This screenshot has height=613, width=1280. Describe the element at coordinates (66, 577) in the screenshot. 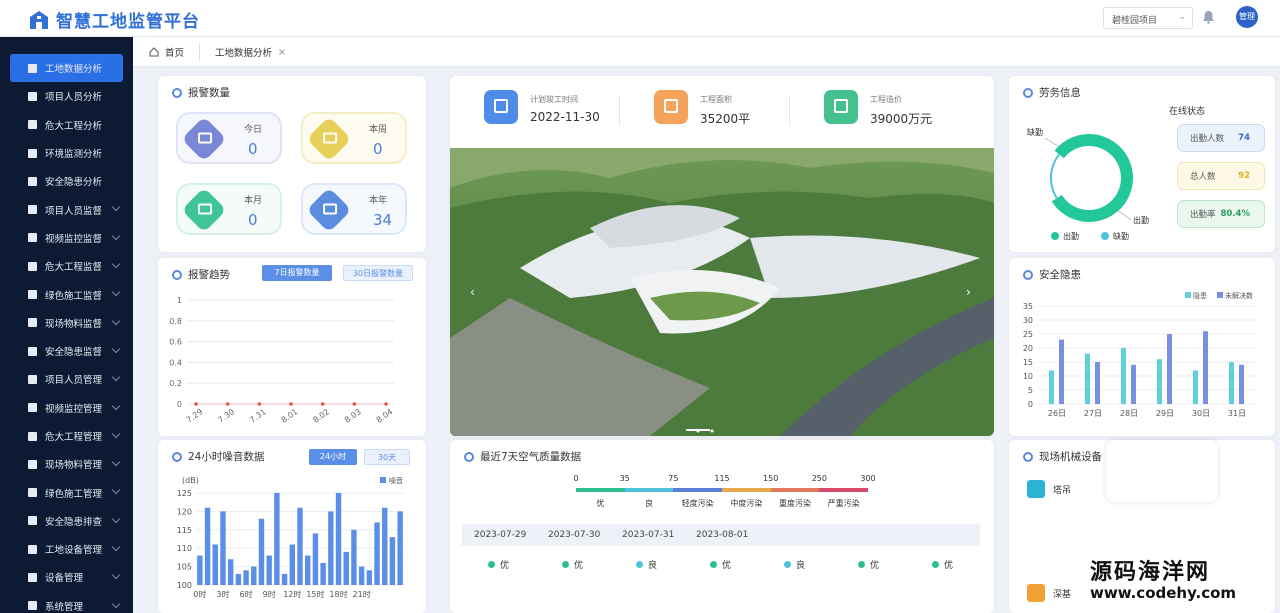

I see `sidebar-item-18: 设备管理` at that location.